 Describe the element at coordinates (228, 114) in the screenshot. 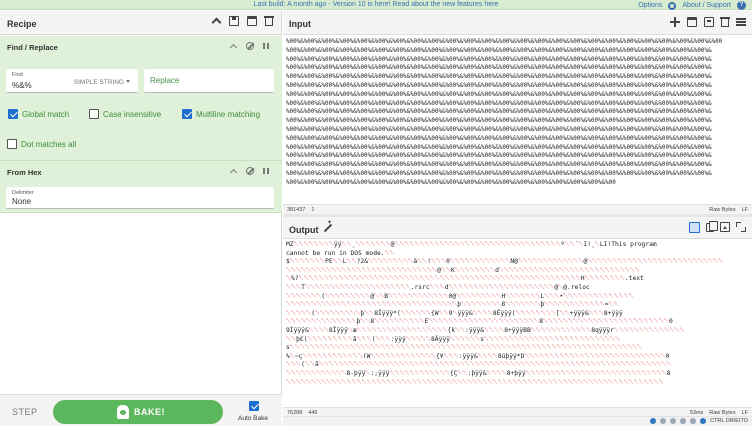

I see `multiline-matching-label: Multiline matching` at that location.